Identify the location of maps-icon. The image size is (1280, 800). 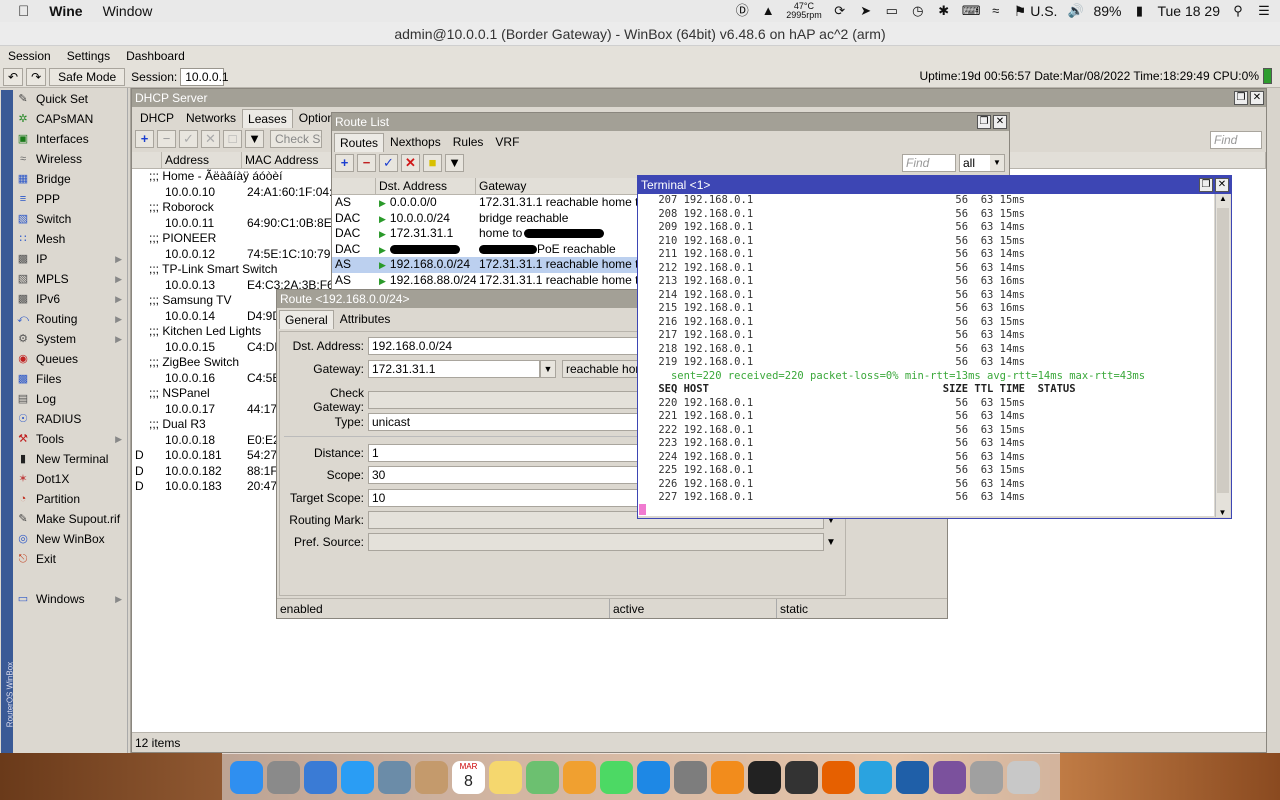
(542, 777).